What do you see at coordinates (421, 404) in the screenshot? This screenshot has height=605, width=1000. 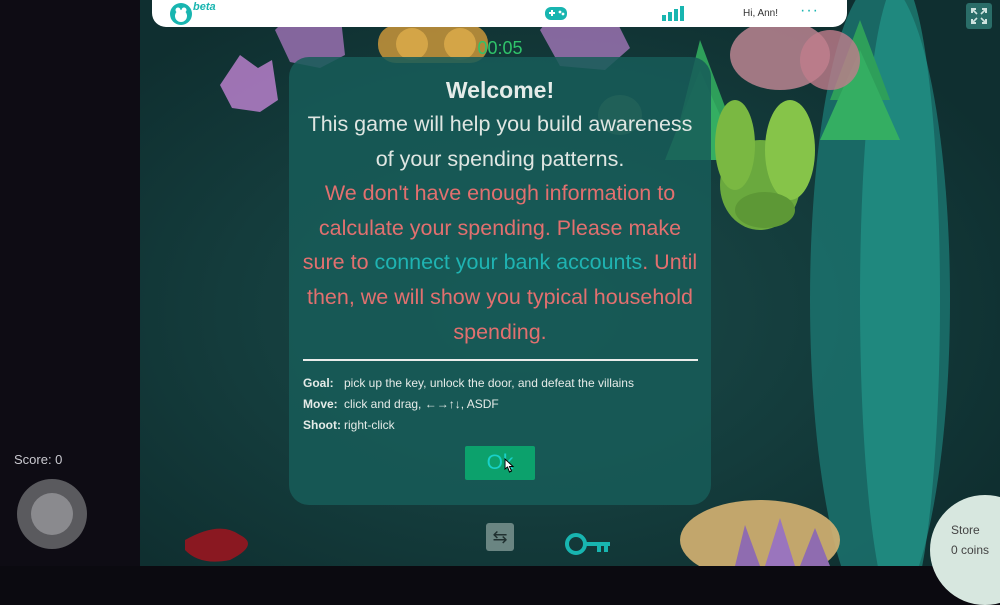 I see `move-value: click and drag, ←→↑↓, ASDF` at bounding box center [421, 404].